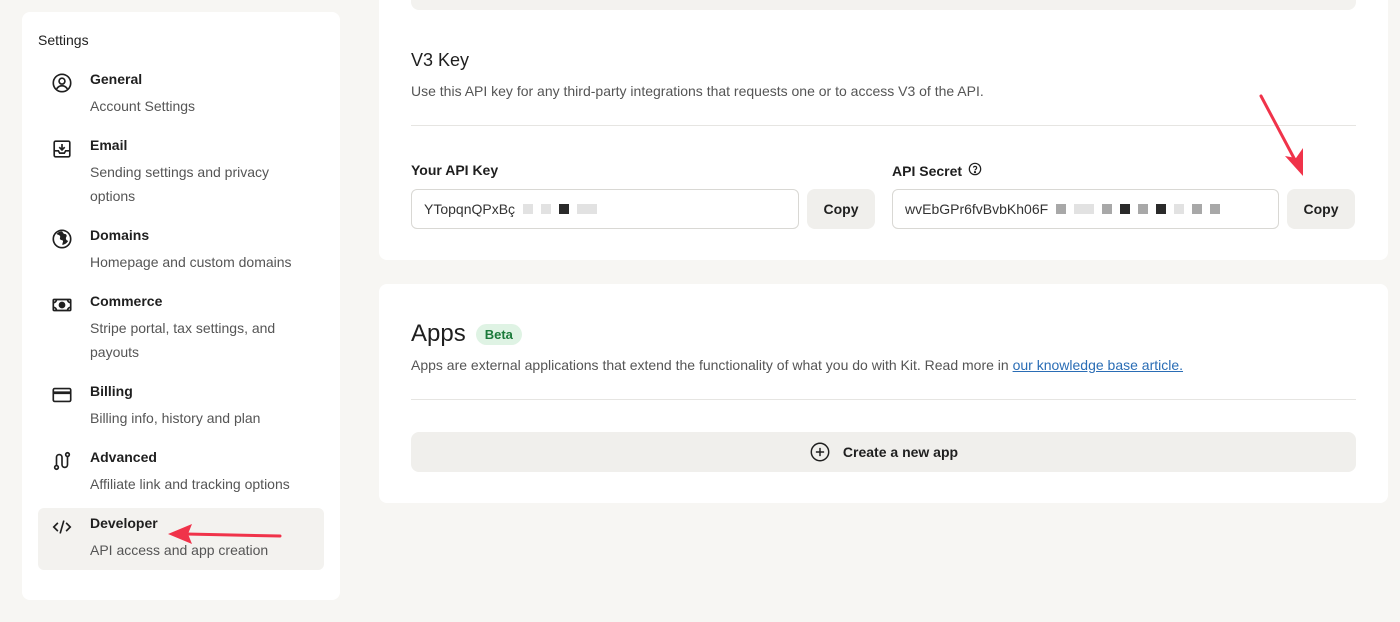  Describe the element at coordinates (116, 79) in the screenshot. I see `sidebar-item-label: General` at that location.